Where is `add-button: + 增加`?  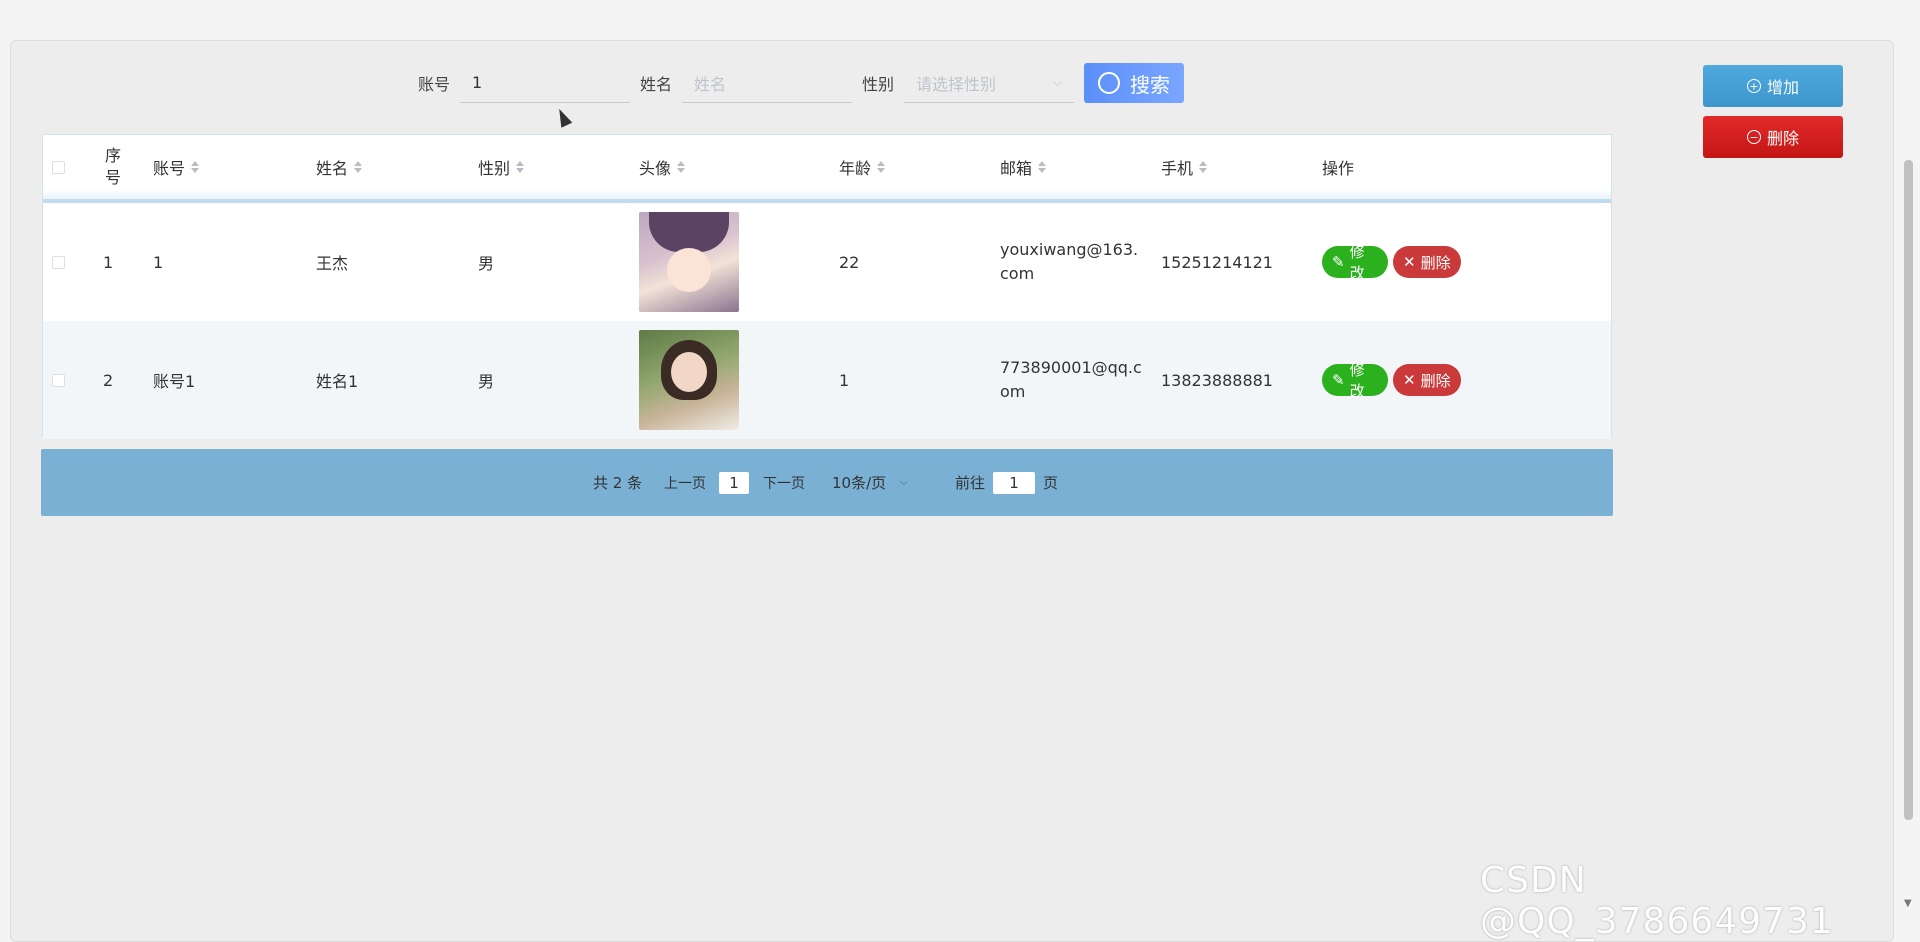
add-button: + 增加 is located at coordinates (1773, 86).